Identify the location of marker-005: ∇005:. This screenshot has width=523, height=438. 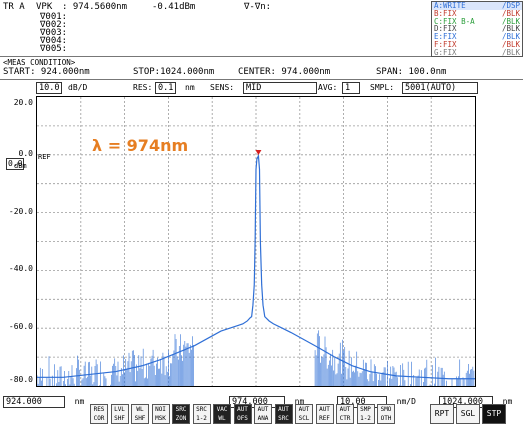
(54, 49).